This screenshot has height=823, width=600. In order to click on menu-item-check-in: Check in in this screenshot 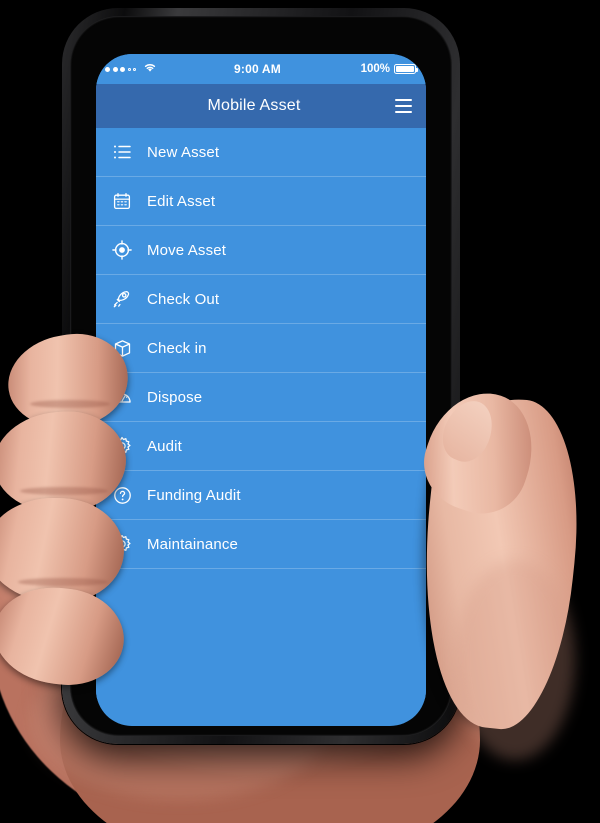, I will do `click(261, 348)`.